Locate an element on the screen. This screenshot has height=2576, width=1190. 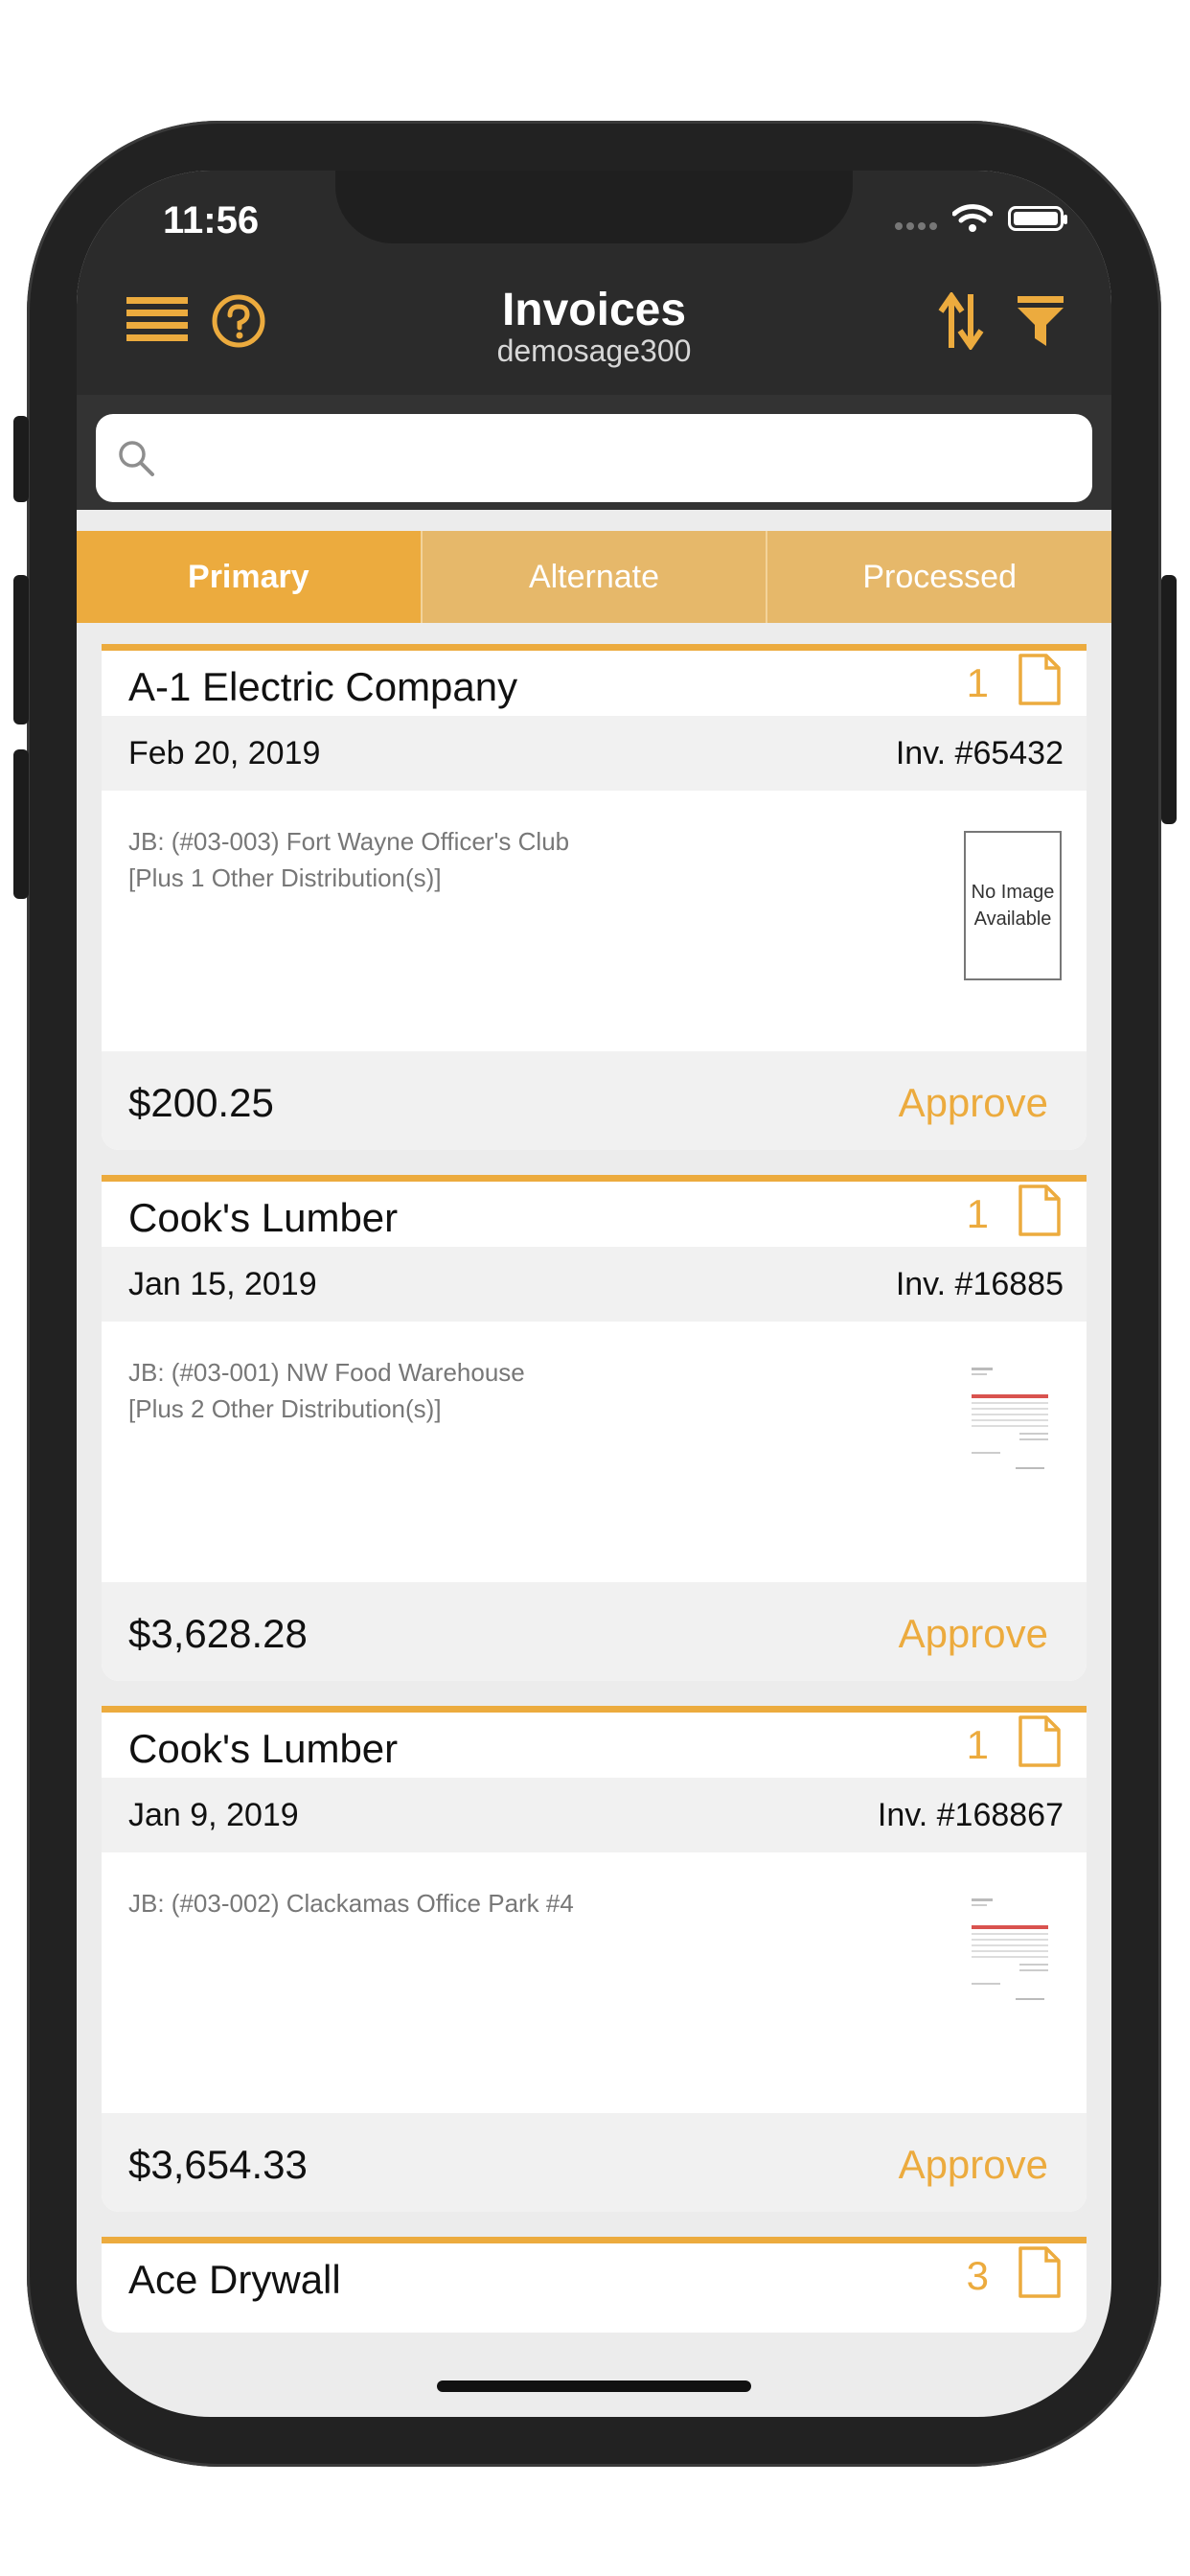
tab-processed: Processed is located at coordinates (939, 577).